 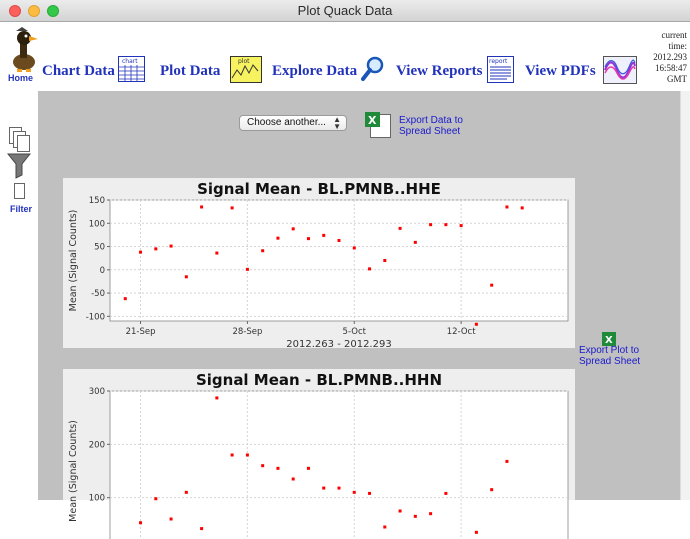 I want to click on chart-data-link: Chart Data, so click(x=78, y=71).